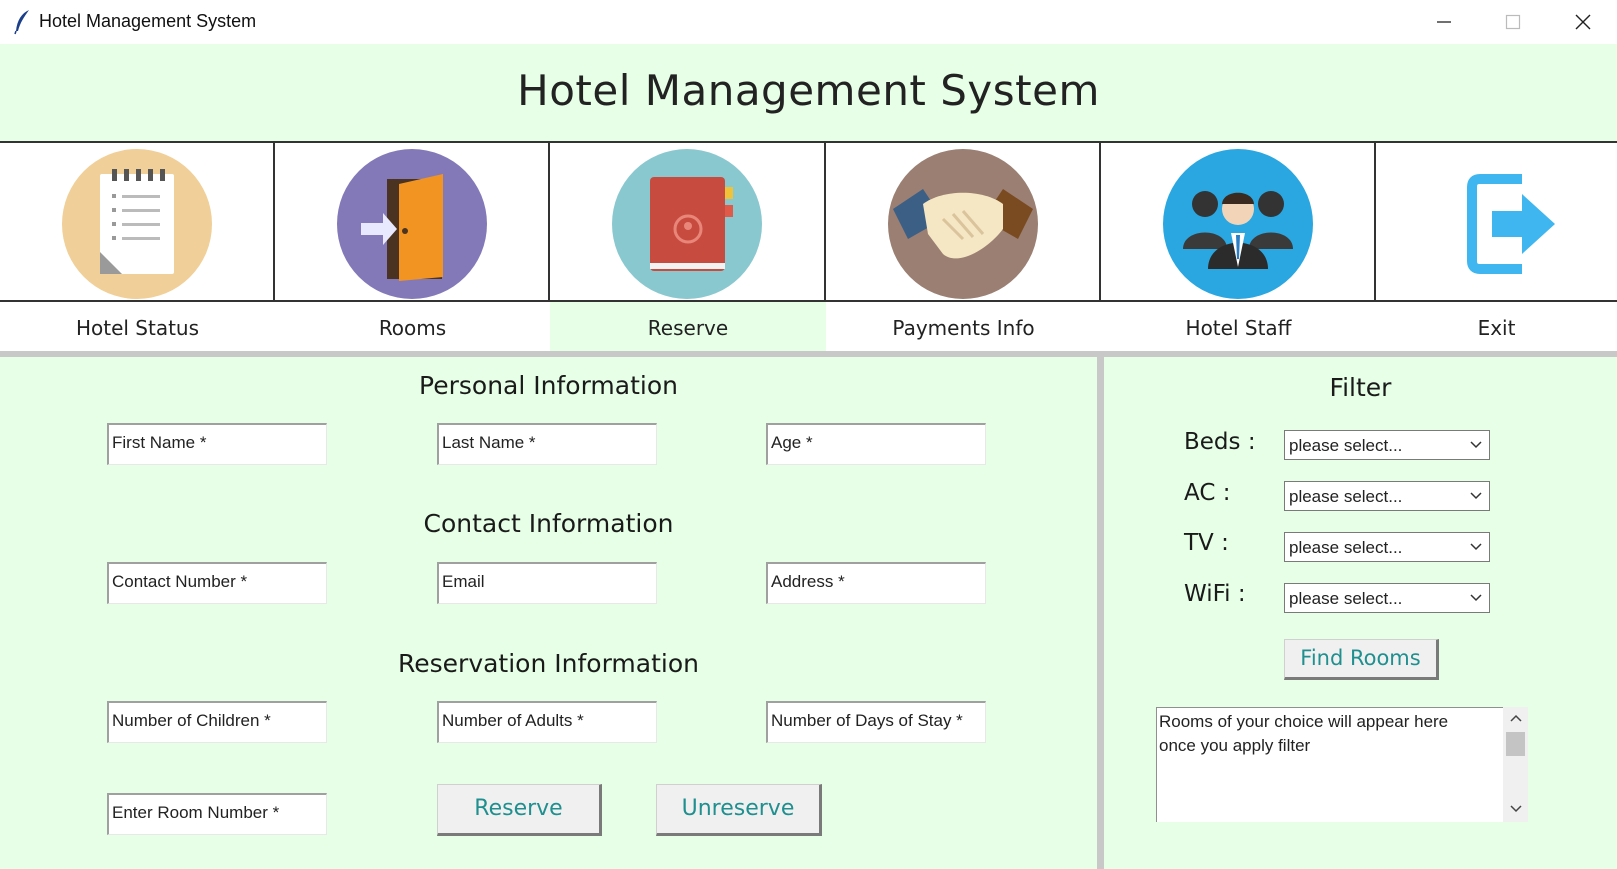 The height and width of the screenshot is (869, 1617). What do you see at coordinates (876, 583) in the screenshot?
I see `address-field: Address *` at bounding box center [876, 583].